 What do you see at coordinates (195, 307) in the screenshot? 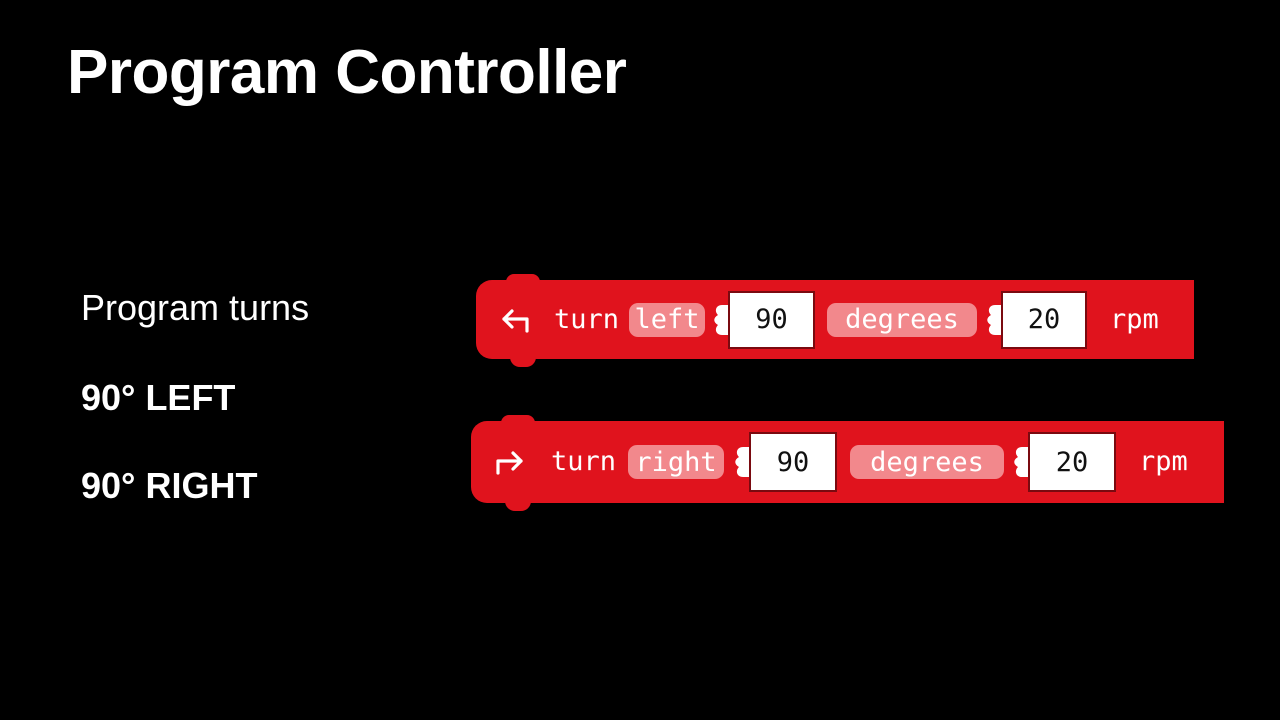
I see `intro-label: Program turns` at bounding box center [195, 307].